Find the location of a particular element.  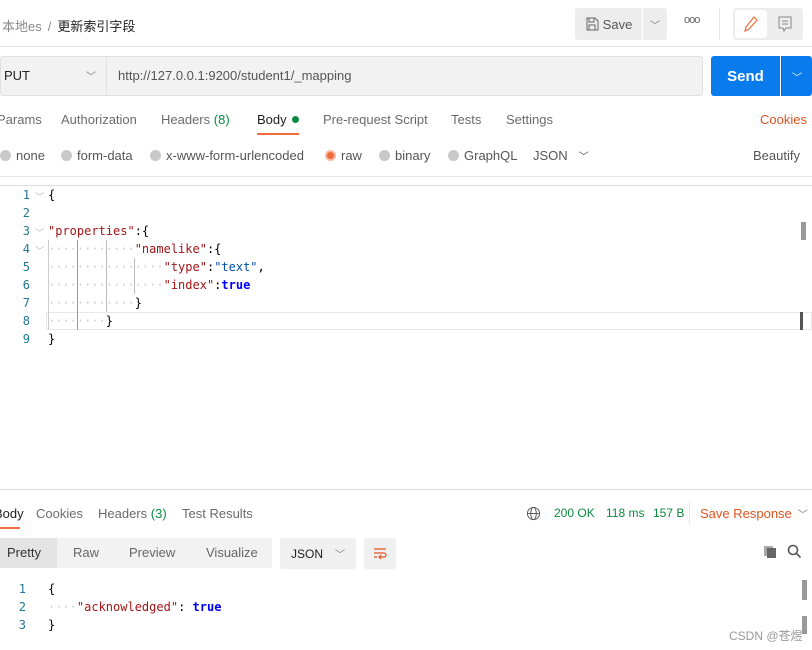

breadcrumb: 本地es / 更新索引字段 is located at coordinates (68, 25).